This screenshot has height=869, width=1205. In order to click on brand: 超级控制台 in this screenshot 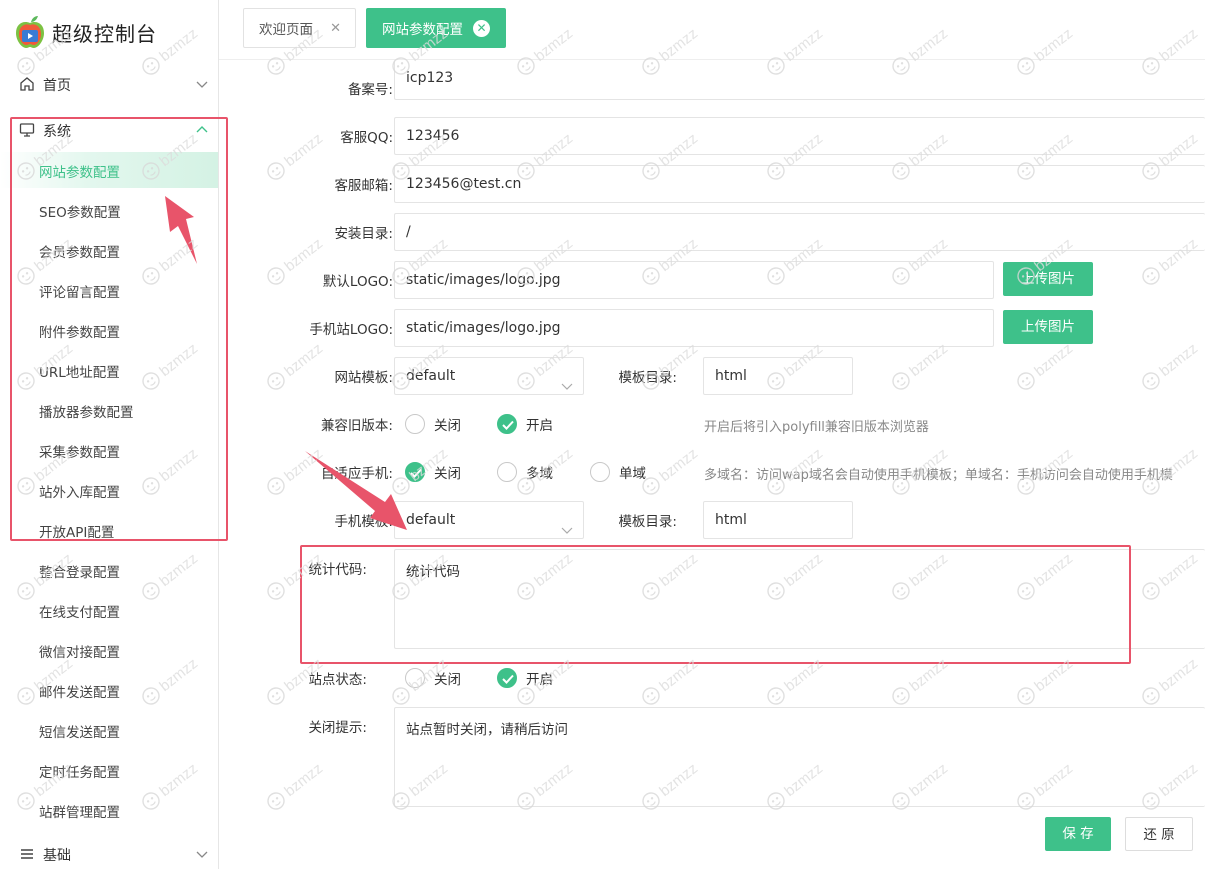, I will do `click(85, 32)`.